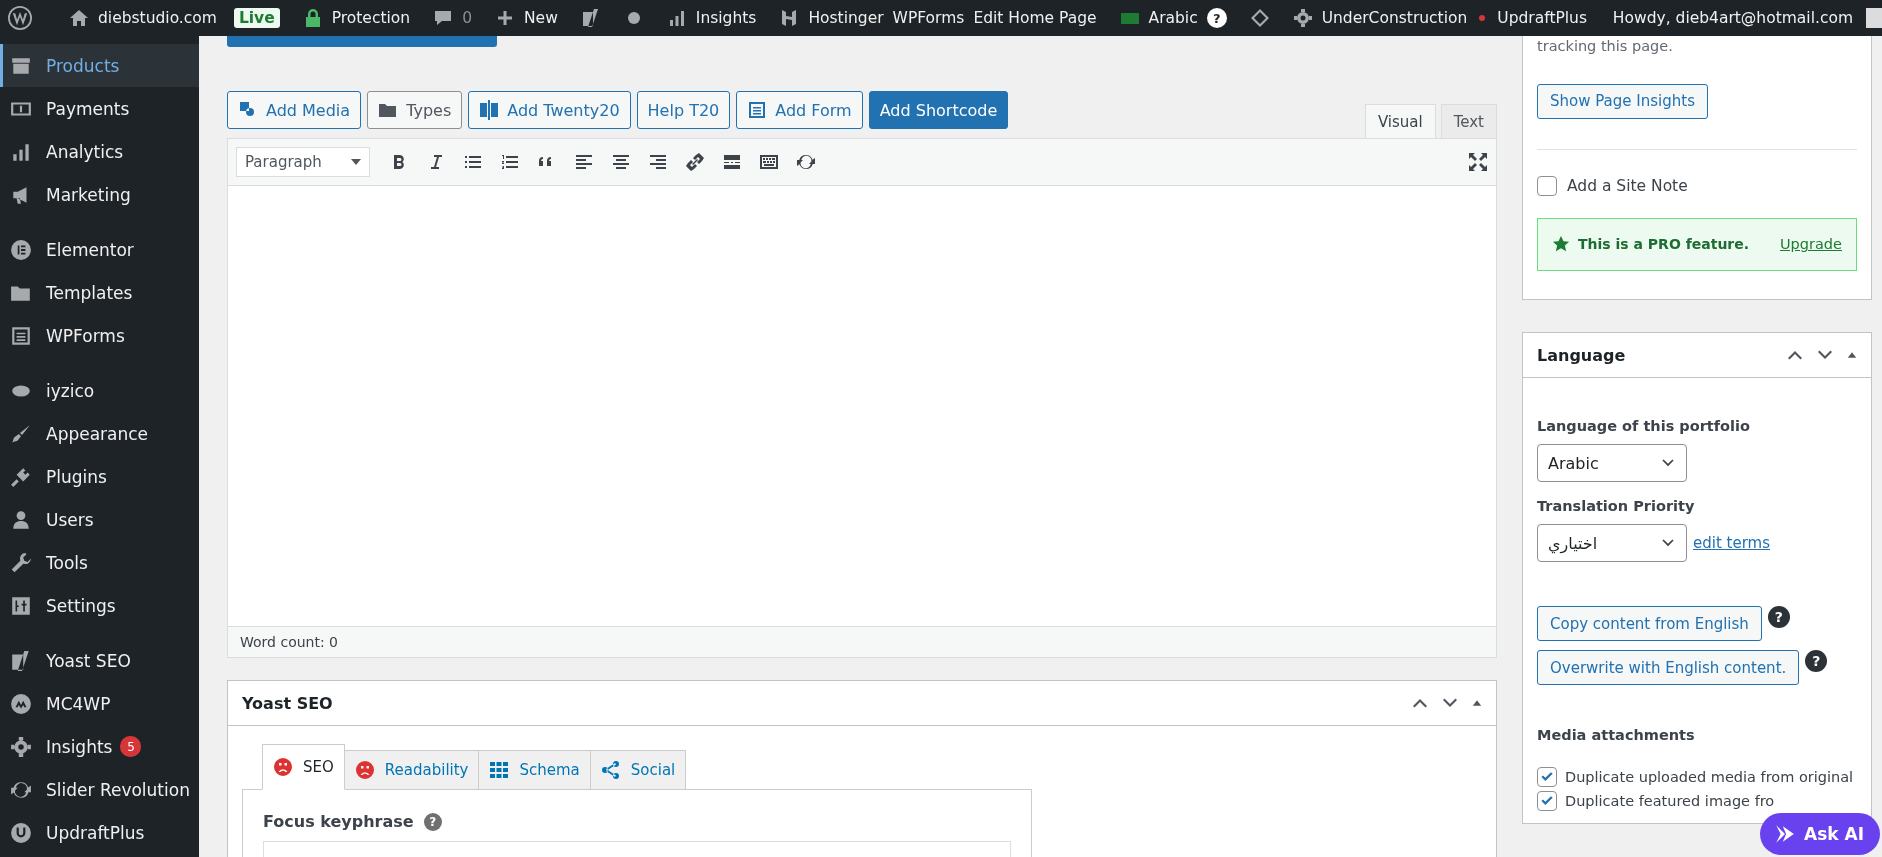 This screenshot has width=1882, height=857. What do you see at coordinates (1478, 162) in the screenshot?
I see `fullscreen-icon` at bounding box center [1478, 162].